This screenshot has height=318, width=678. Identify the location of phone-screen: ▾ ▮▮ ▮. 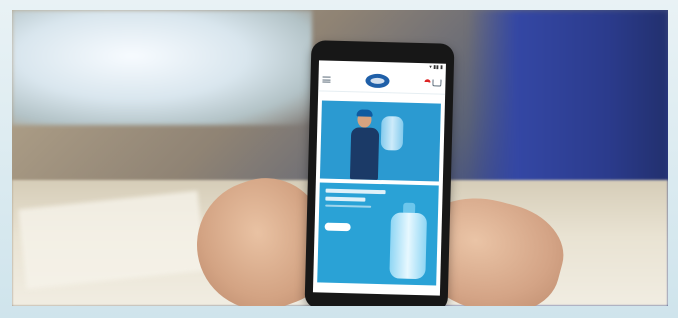
(379, 178).